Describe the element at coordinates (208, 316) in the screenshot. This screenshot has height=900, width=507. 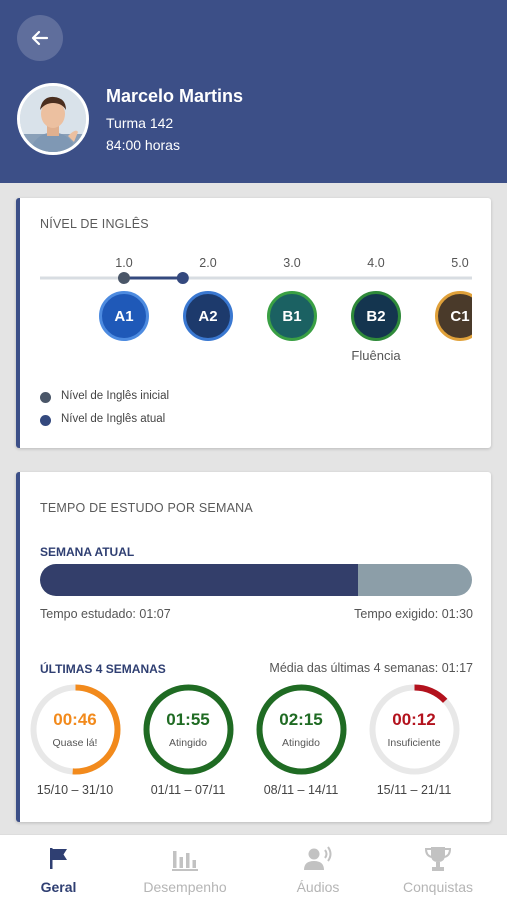
I see `level-a2-badge: A2` at that location.